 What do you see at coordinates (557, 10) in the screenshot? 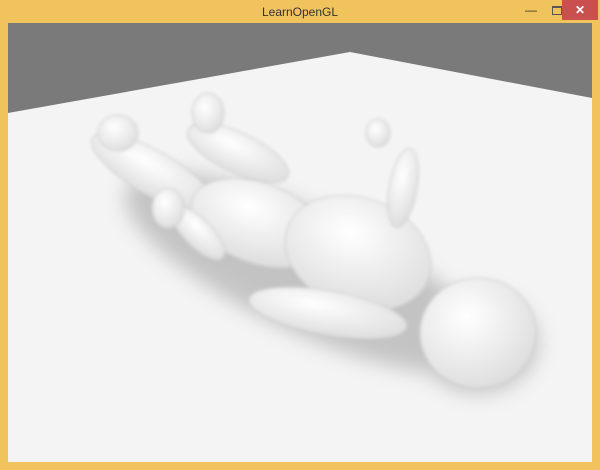
I see `maximize-icon` at bounding box center [557, 10].